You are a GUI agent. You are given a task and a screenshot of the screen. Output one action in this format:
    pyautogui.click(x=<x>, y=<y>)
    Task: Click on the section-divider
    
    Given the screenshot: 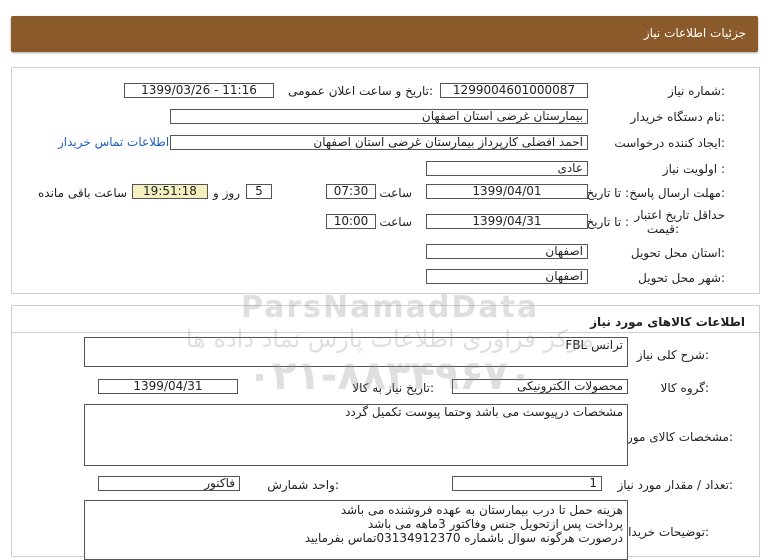 What is the action you would take?
    pyautogui.click(x=385, y=332)
    